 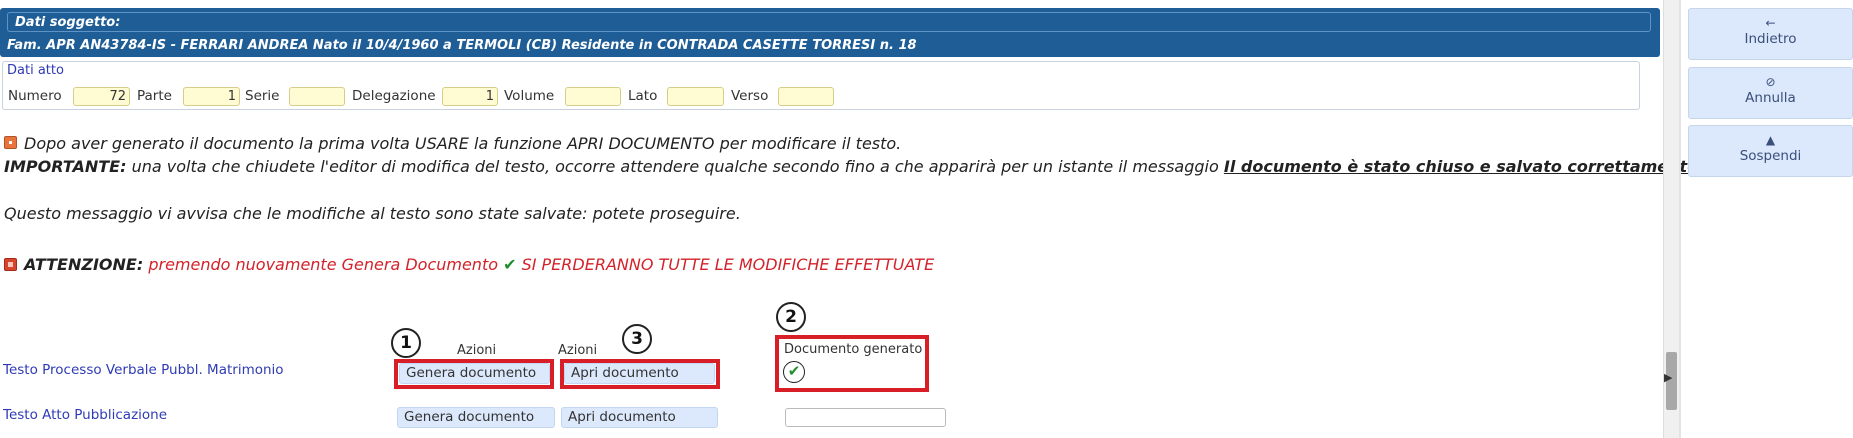 I want to click on collapse-arrow-icon: ▶, so click(x=1668, y=377).